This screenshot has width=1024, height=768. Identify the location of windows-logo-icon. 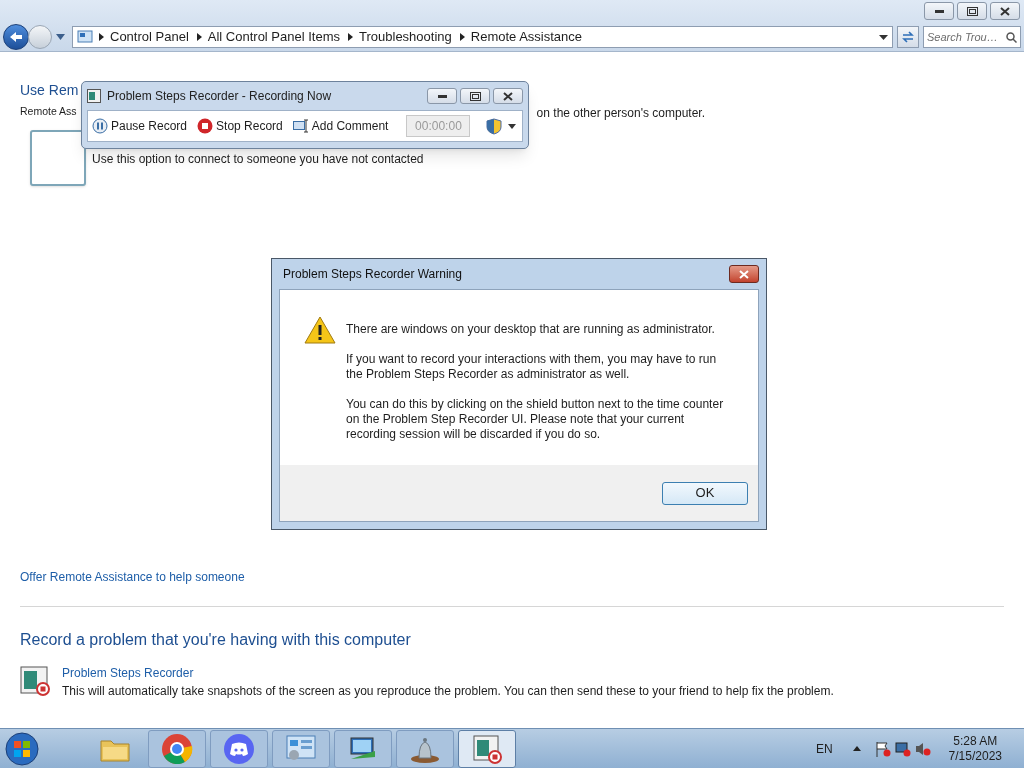
(22, 748).